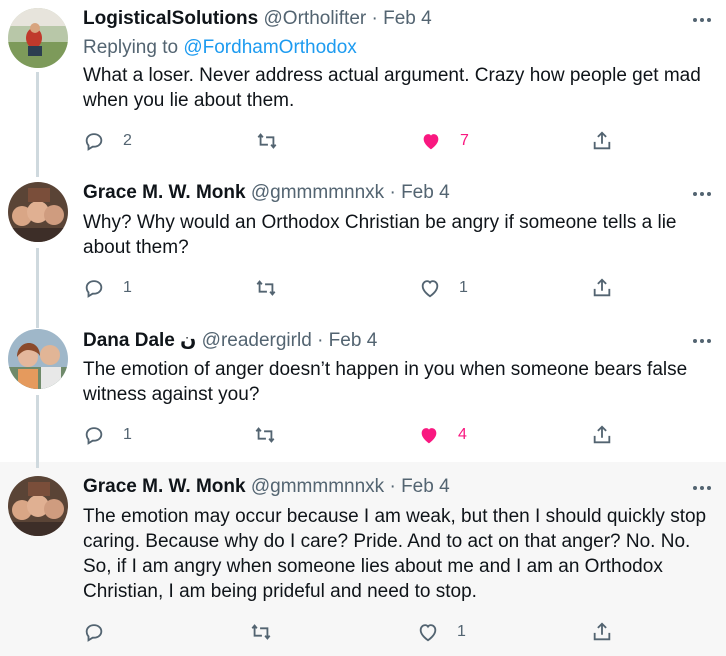 Image resolution: width=726 pixels, height=656 pixels. I want to click on replying-to-link: @FordhamOrthodox, so click(269, 47).